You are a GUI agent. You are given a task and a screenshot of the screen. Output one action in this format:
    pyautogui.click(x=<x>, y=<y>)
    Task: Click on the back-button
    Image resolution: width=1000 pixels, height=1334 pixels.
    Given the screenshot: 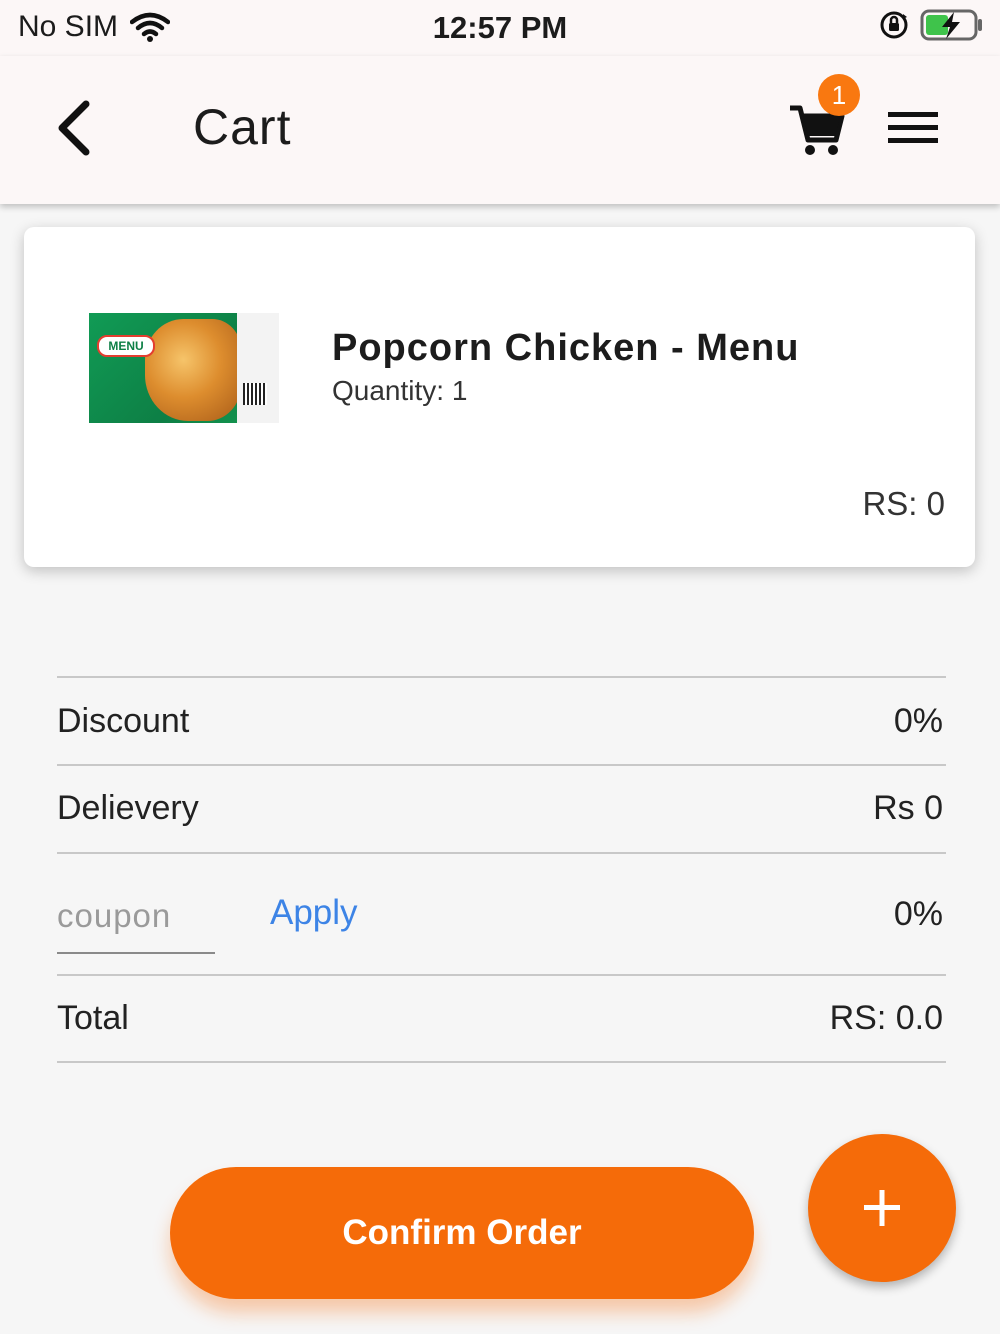 What is the action you would take?
    pyautogui.click(x=76, y=128)
    